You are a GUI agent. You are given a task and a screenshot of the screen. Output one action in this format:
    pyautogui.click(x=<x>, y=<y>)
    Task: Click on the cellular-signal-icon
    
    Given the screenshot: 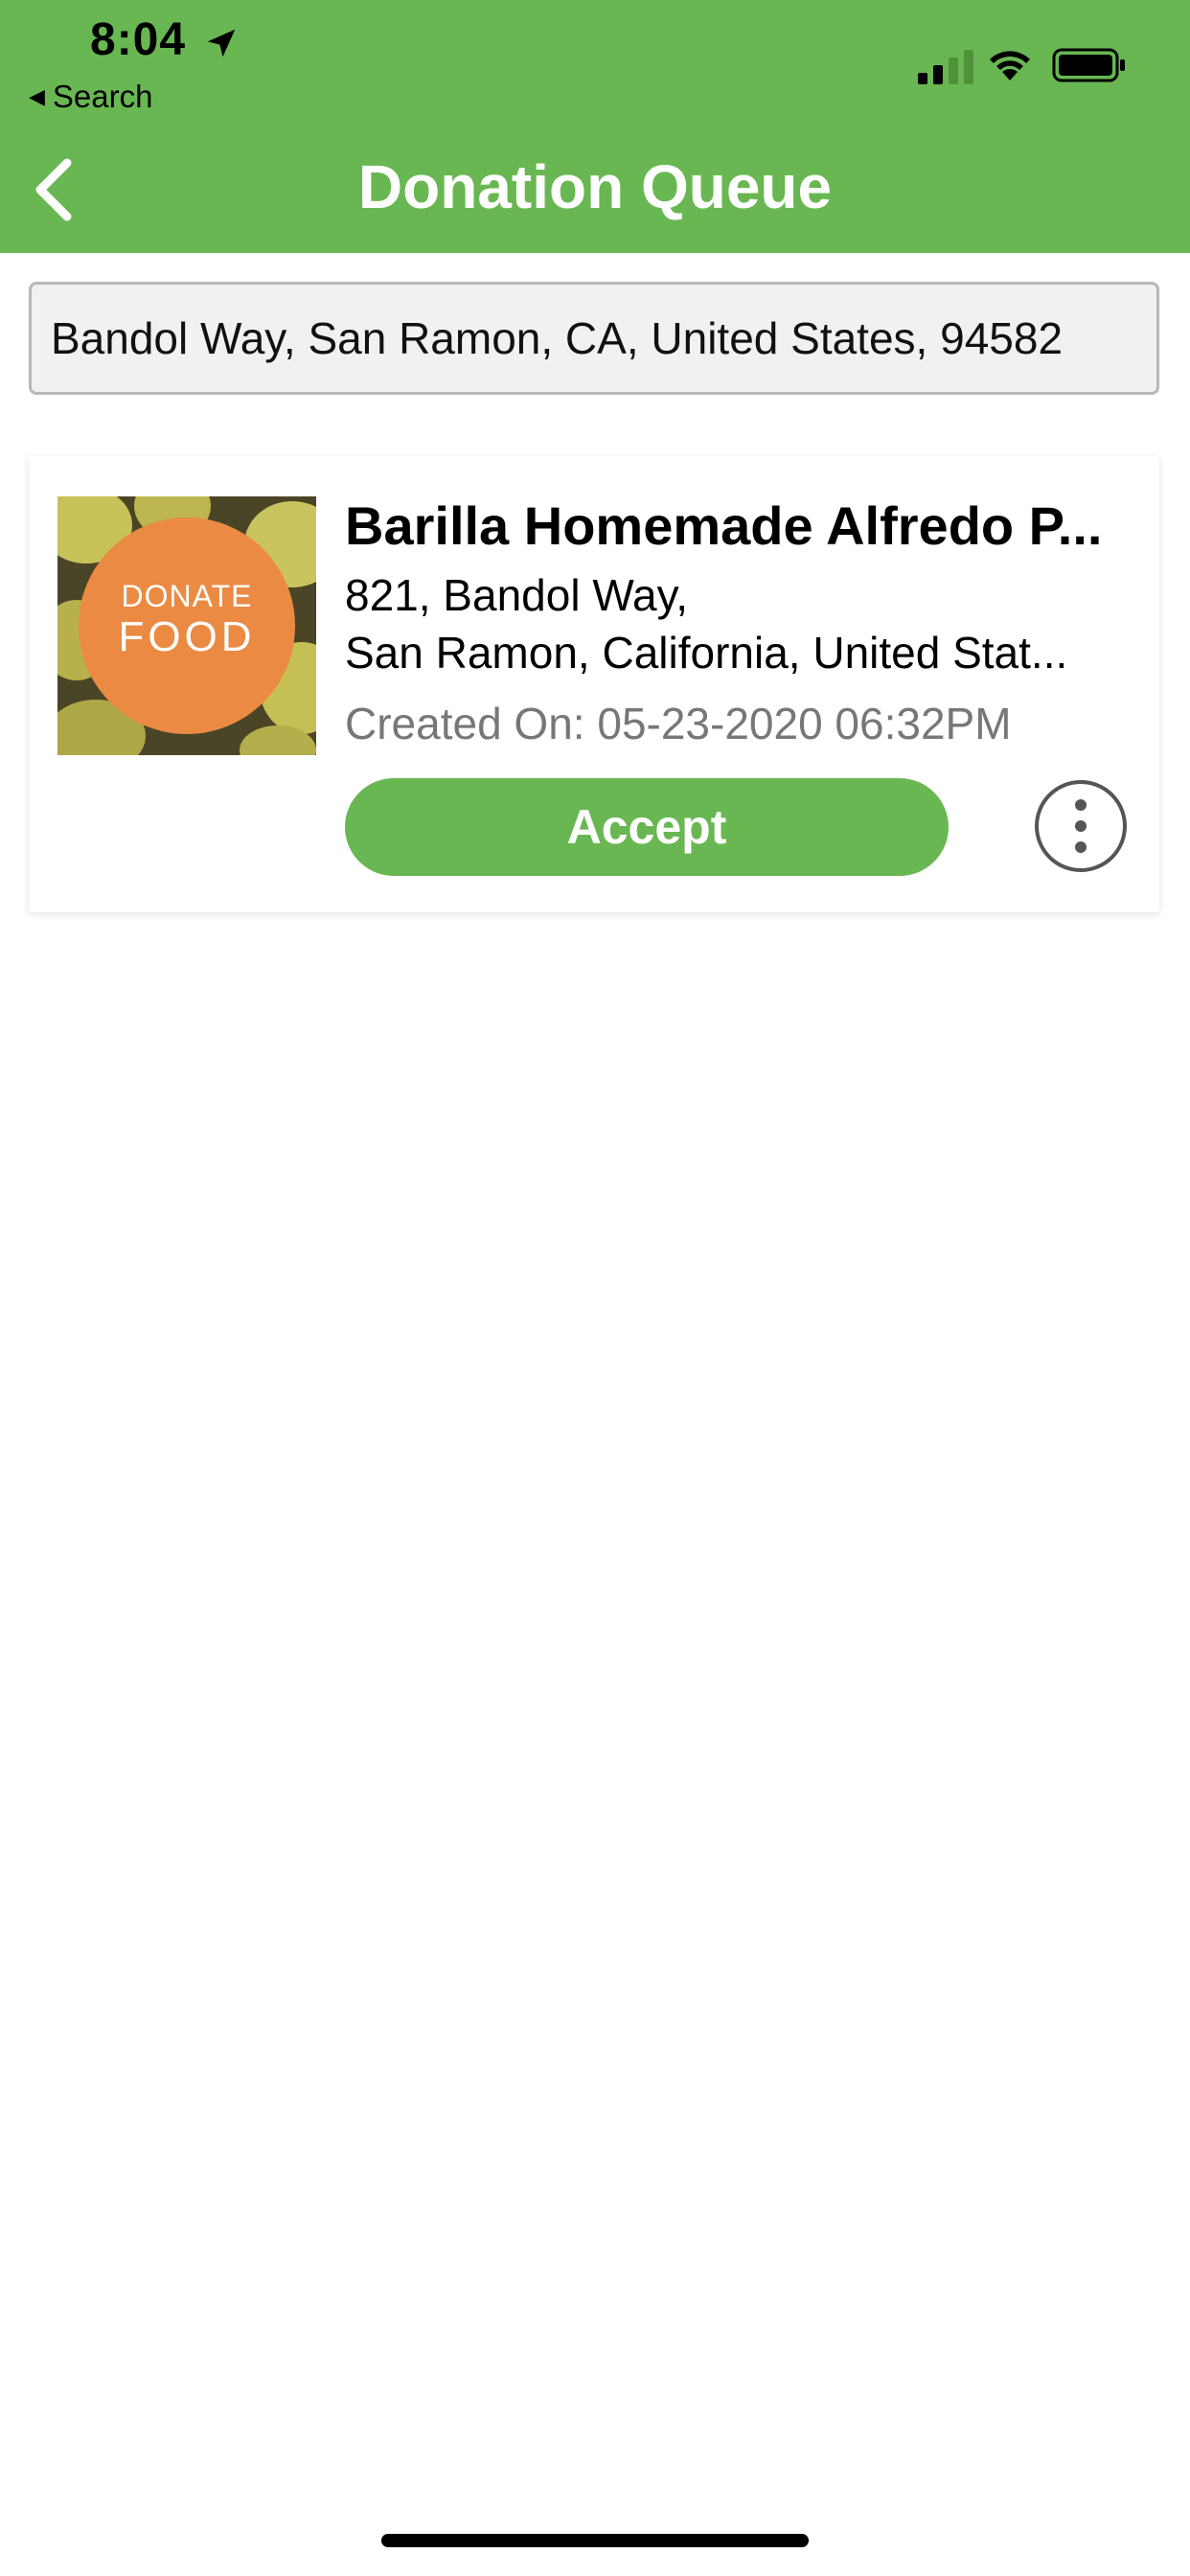 What is the action you would take?
    pyautogui.click(x=946, y=67)
    